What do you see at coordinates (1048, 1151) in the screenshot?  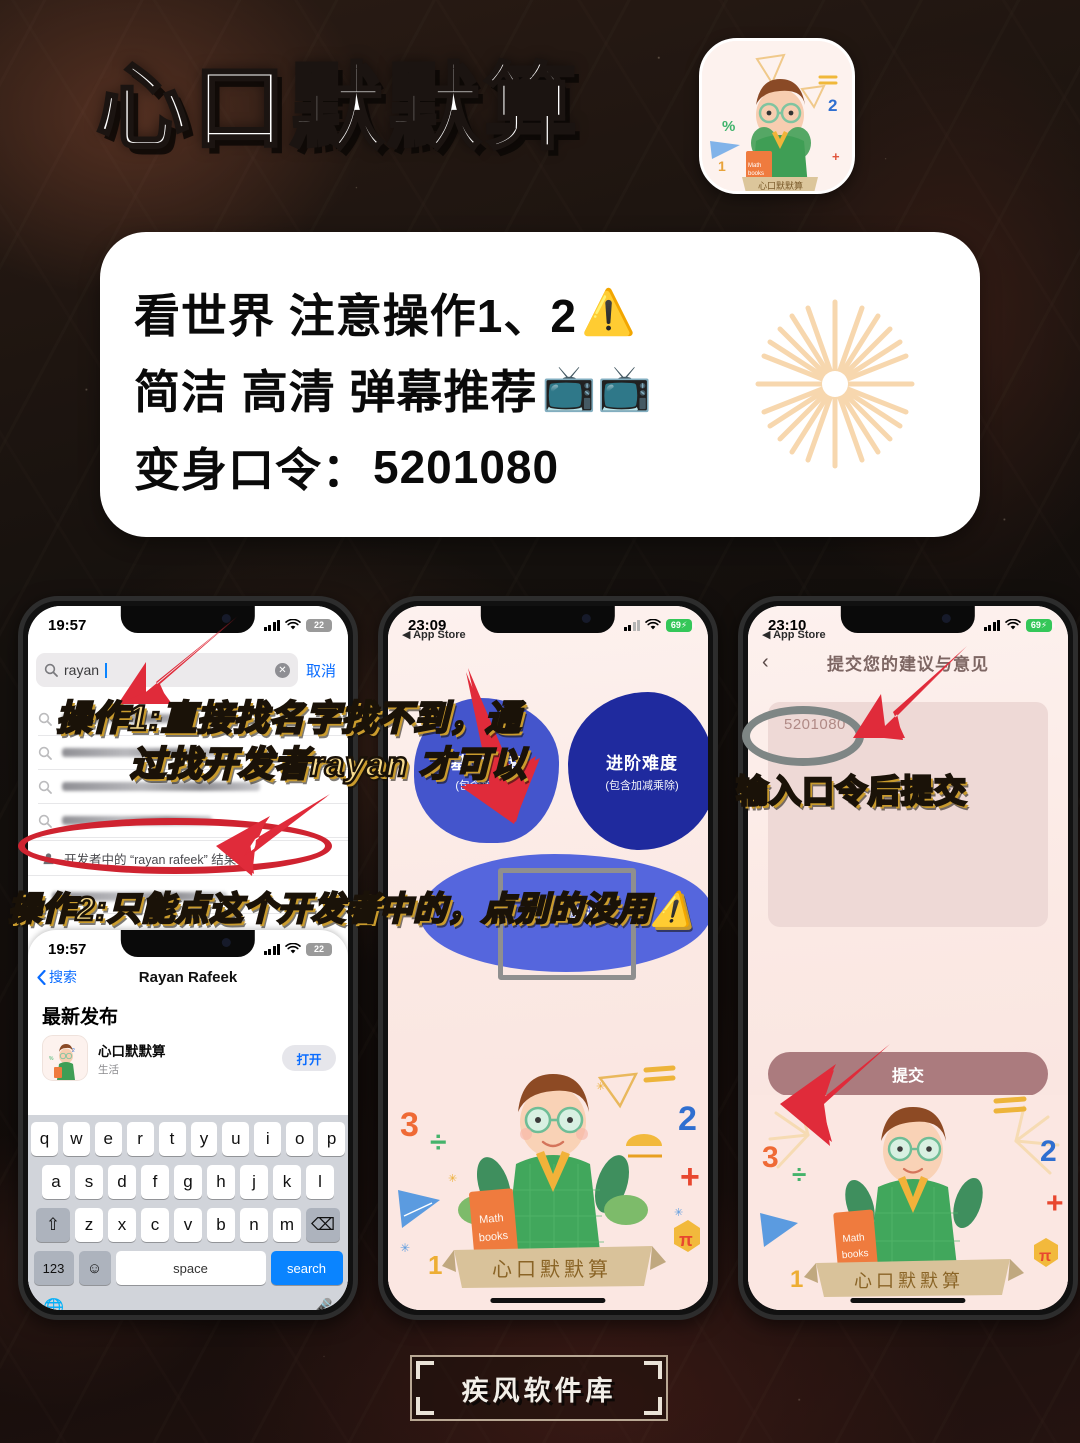 I see `svg-text: 2` at bounding box center [1048, 1151].